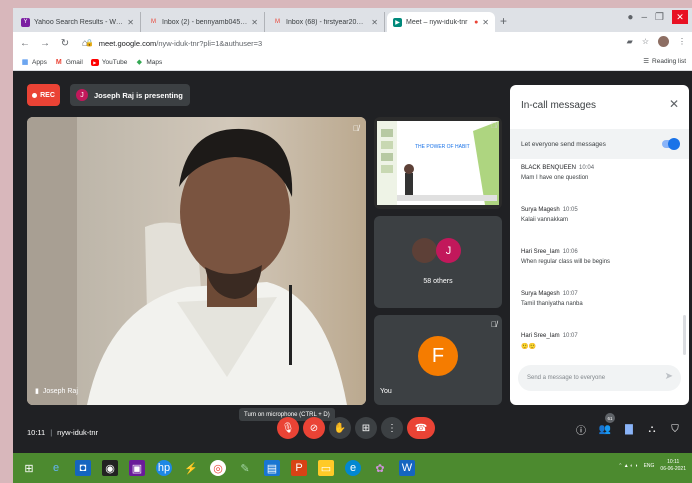 The height and width of the screenshot is (483, 692). Describe the element at coordinates (674, 144) in the screenshot. I see `toggle-knob` at that location.